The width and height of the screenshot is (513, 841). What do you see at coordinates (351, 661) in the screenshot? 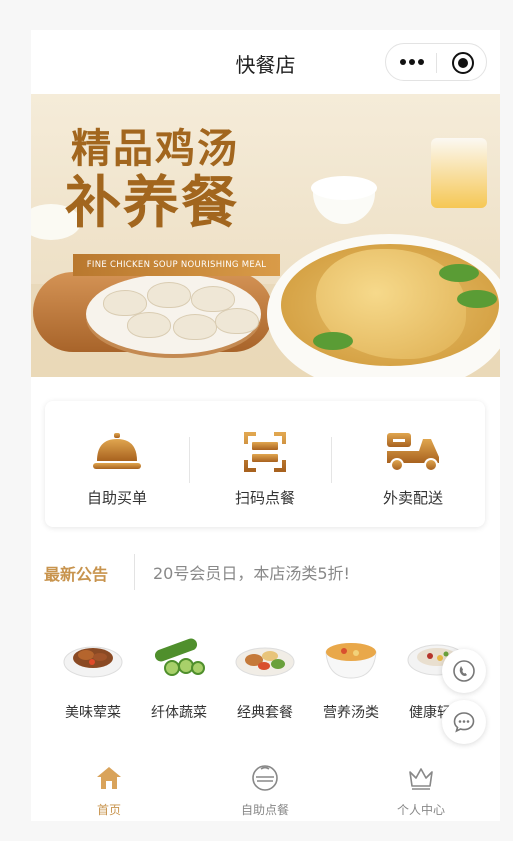
I see `soup-icon` at bounding box center [351, 661].